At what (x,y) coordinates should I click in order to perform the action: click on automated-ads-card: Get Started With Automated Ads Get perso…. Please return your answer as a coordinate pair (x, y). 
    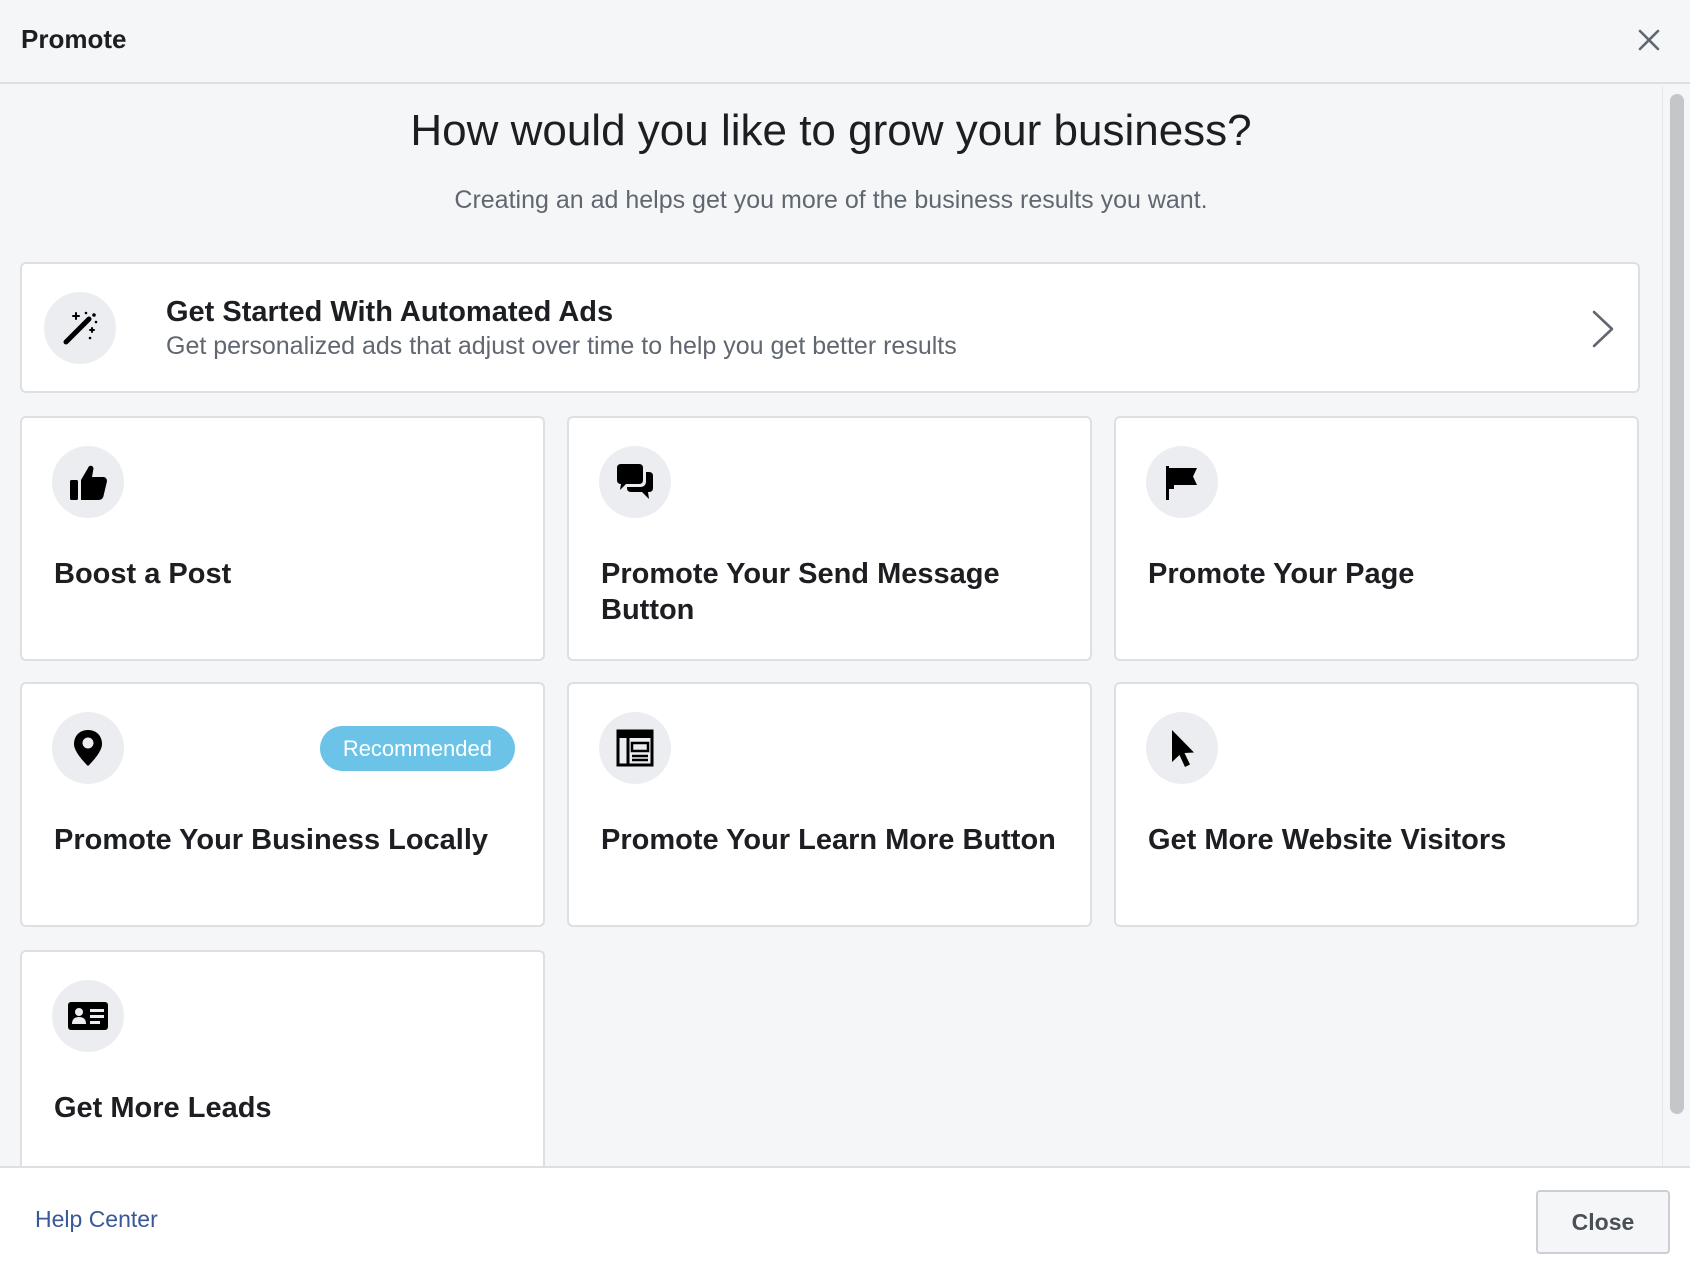
    Looking at the image, I should click on (830, 327).